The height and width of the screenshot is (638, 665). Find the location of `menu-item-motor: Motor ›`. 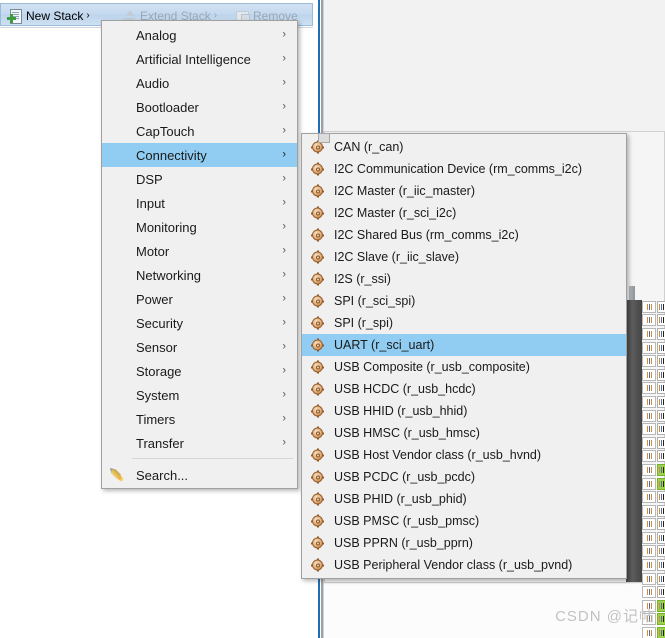

menu-item-motor: Motor › is located at coordinates (199, 251).